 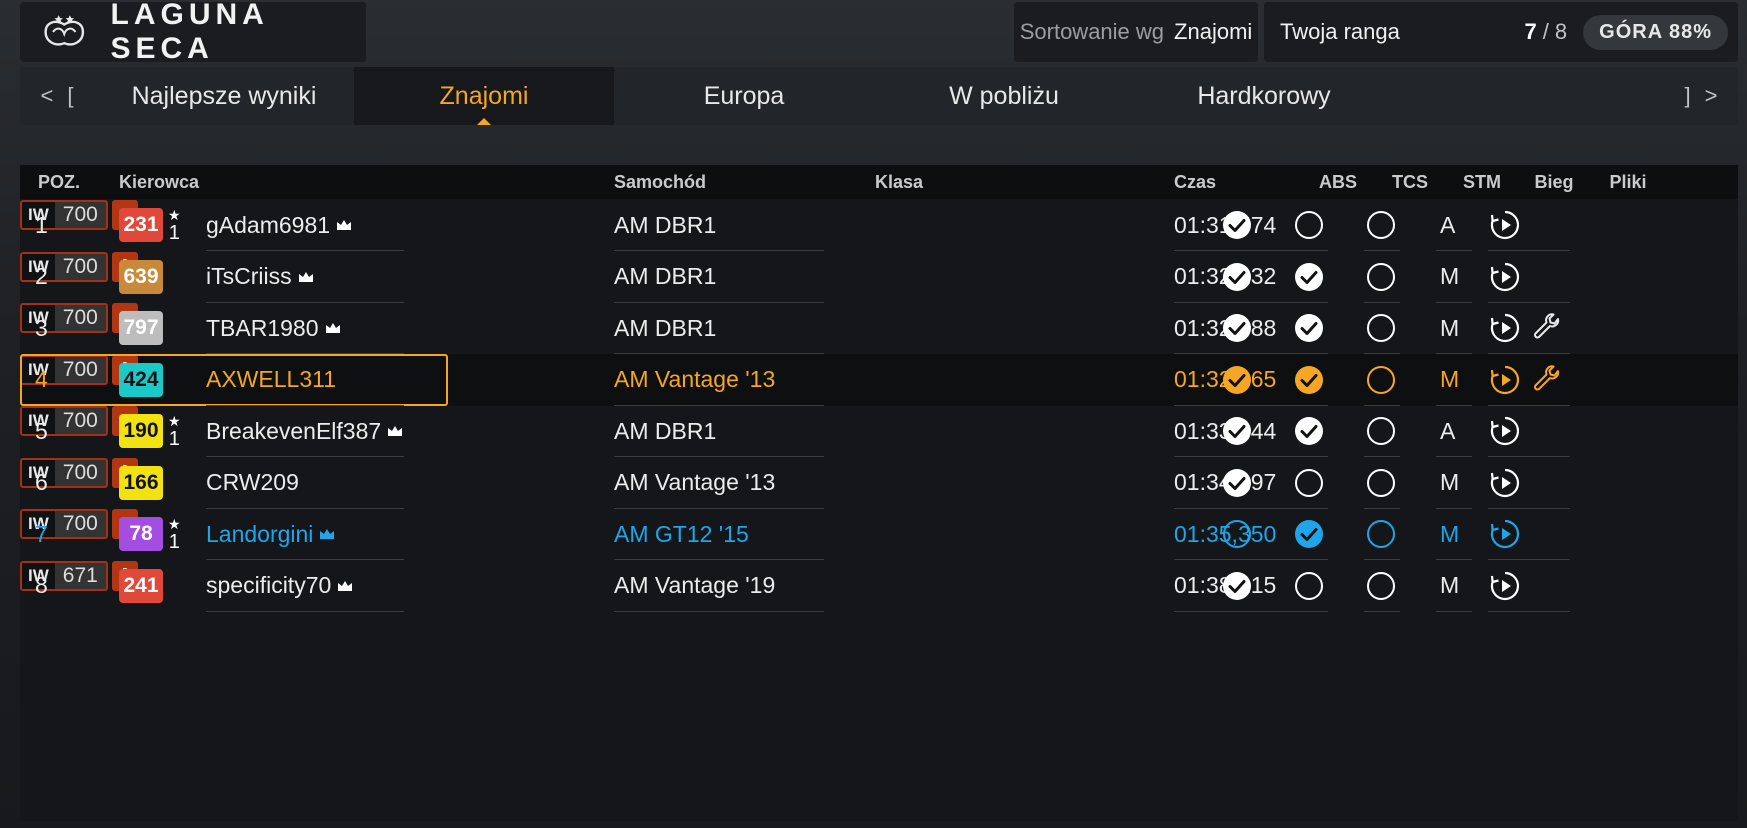 I want to click on tabs-next-button: ] >, so click(x=1701, y=96).